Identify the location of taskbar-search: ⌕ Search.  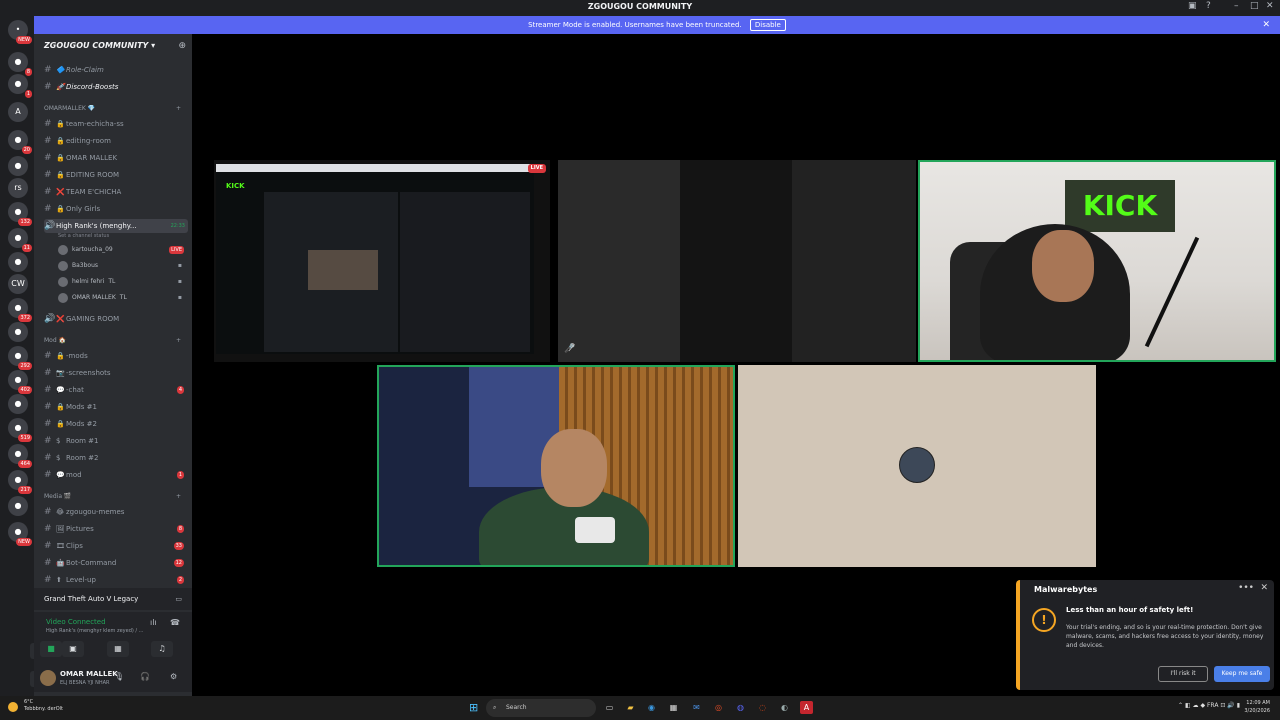
(541, 708).